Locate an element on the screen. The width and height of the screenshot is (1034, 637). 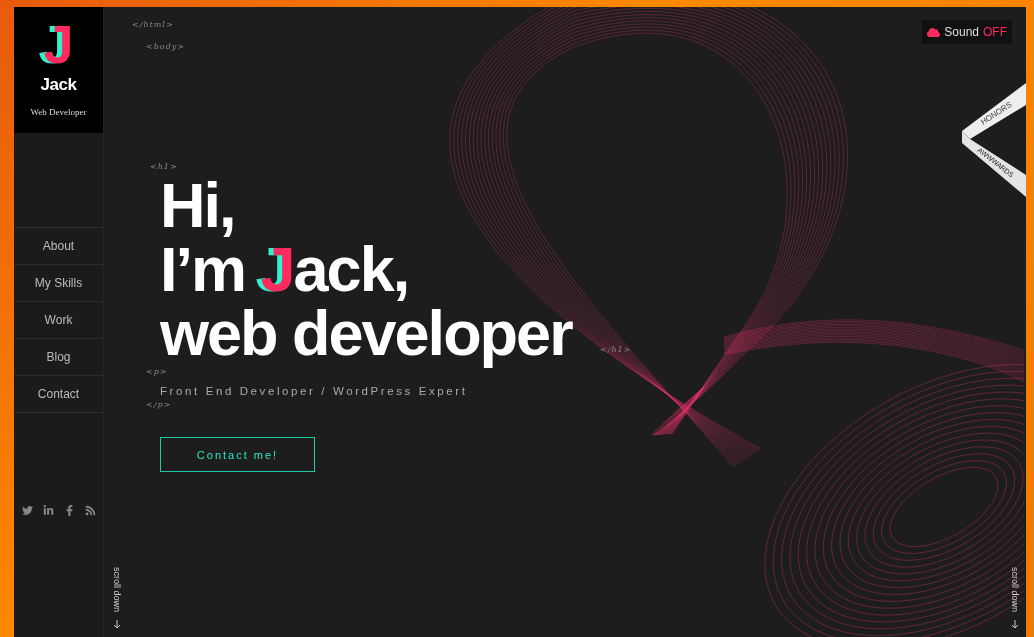
code-tag: </p> is located at coordinates (159, 404).